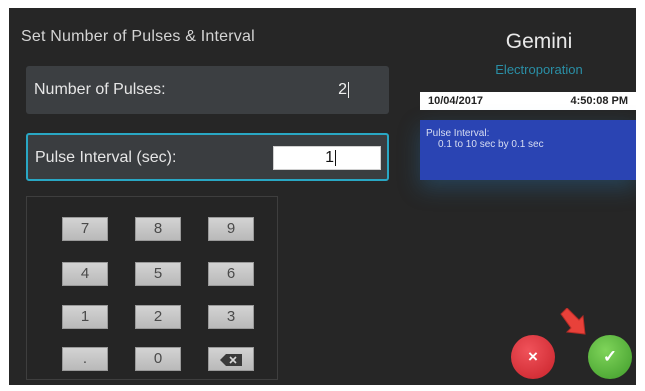  Describe the element at coordinates (158, 274) in the screenshot. I see `key-5: 5` at that location.